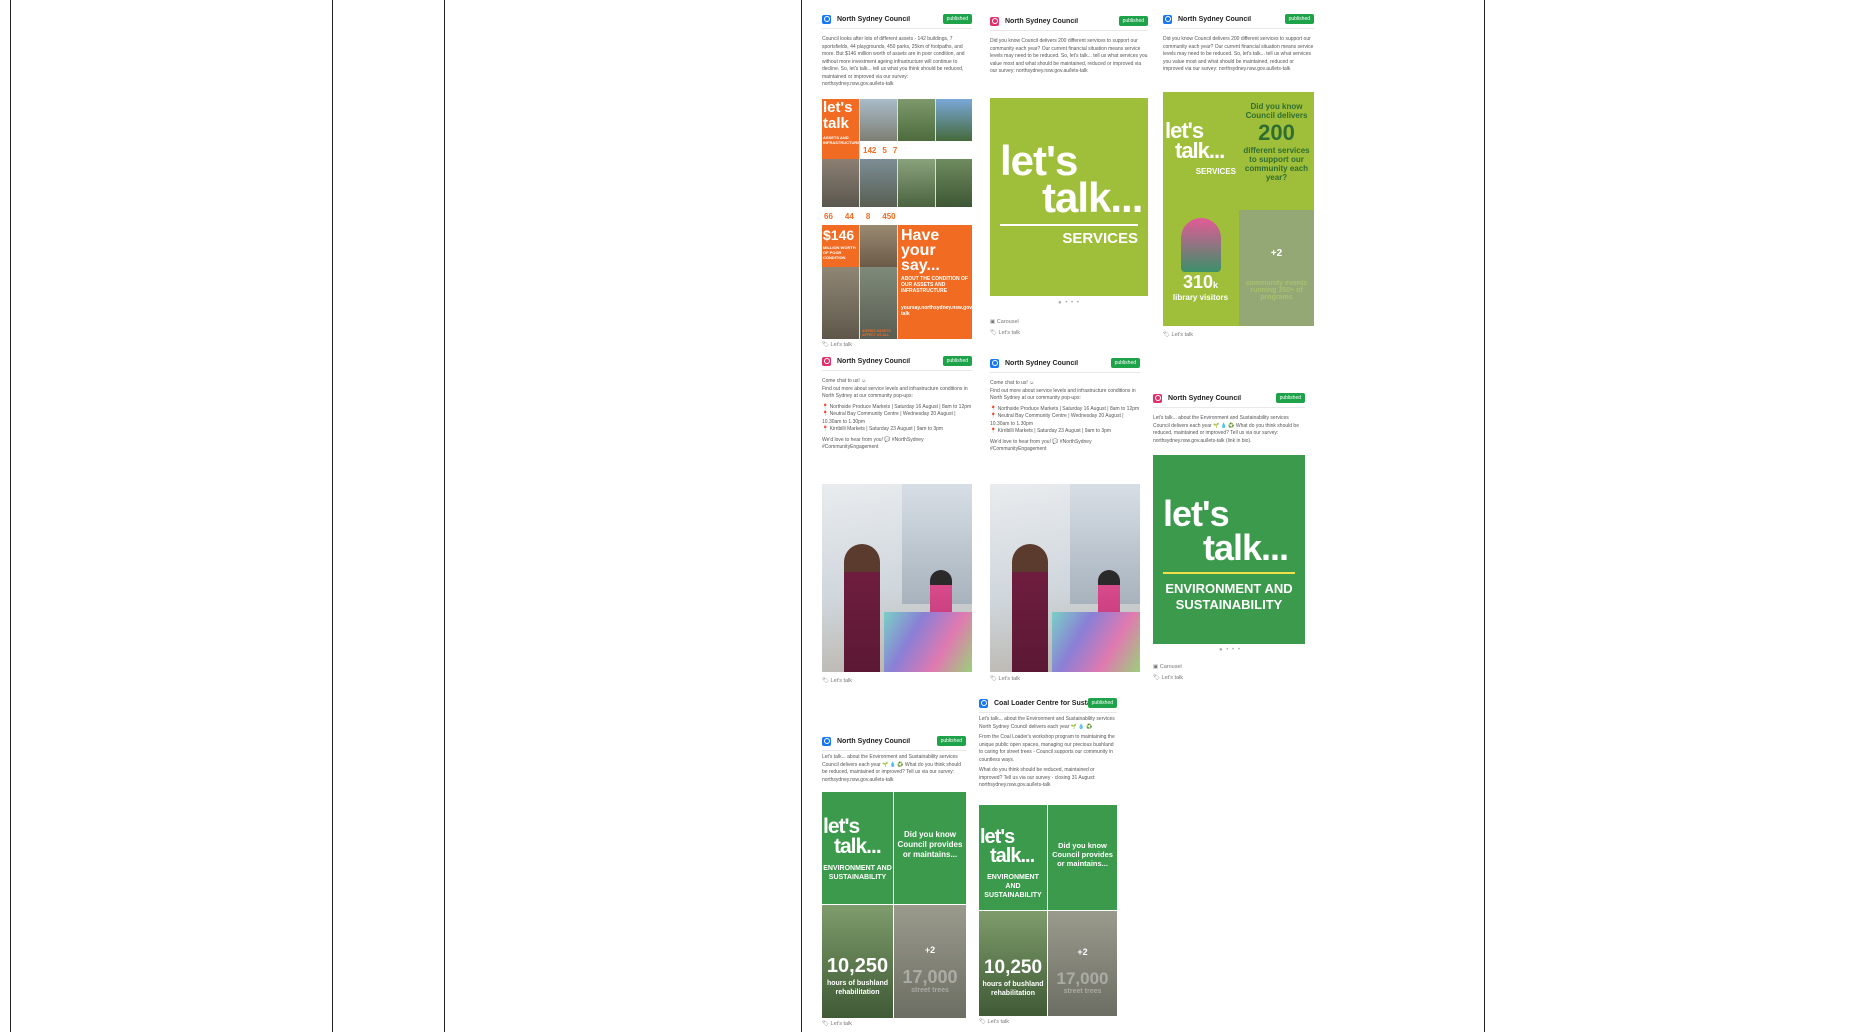 This screenshot has height=1032, width=1870. I want to click on stats-row-2: 66 44 8 450, so click(897, 216).